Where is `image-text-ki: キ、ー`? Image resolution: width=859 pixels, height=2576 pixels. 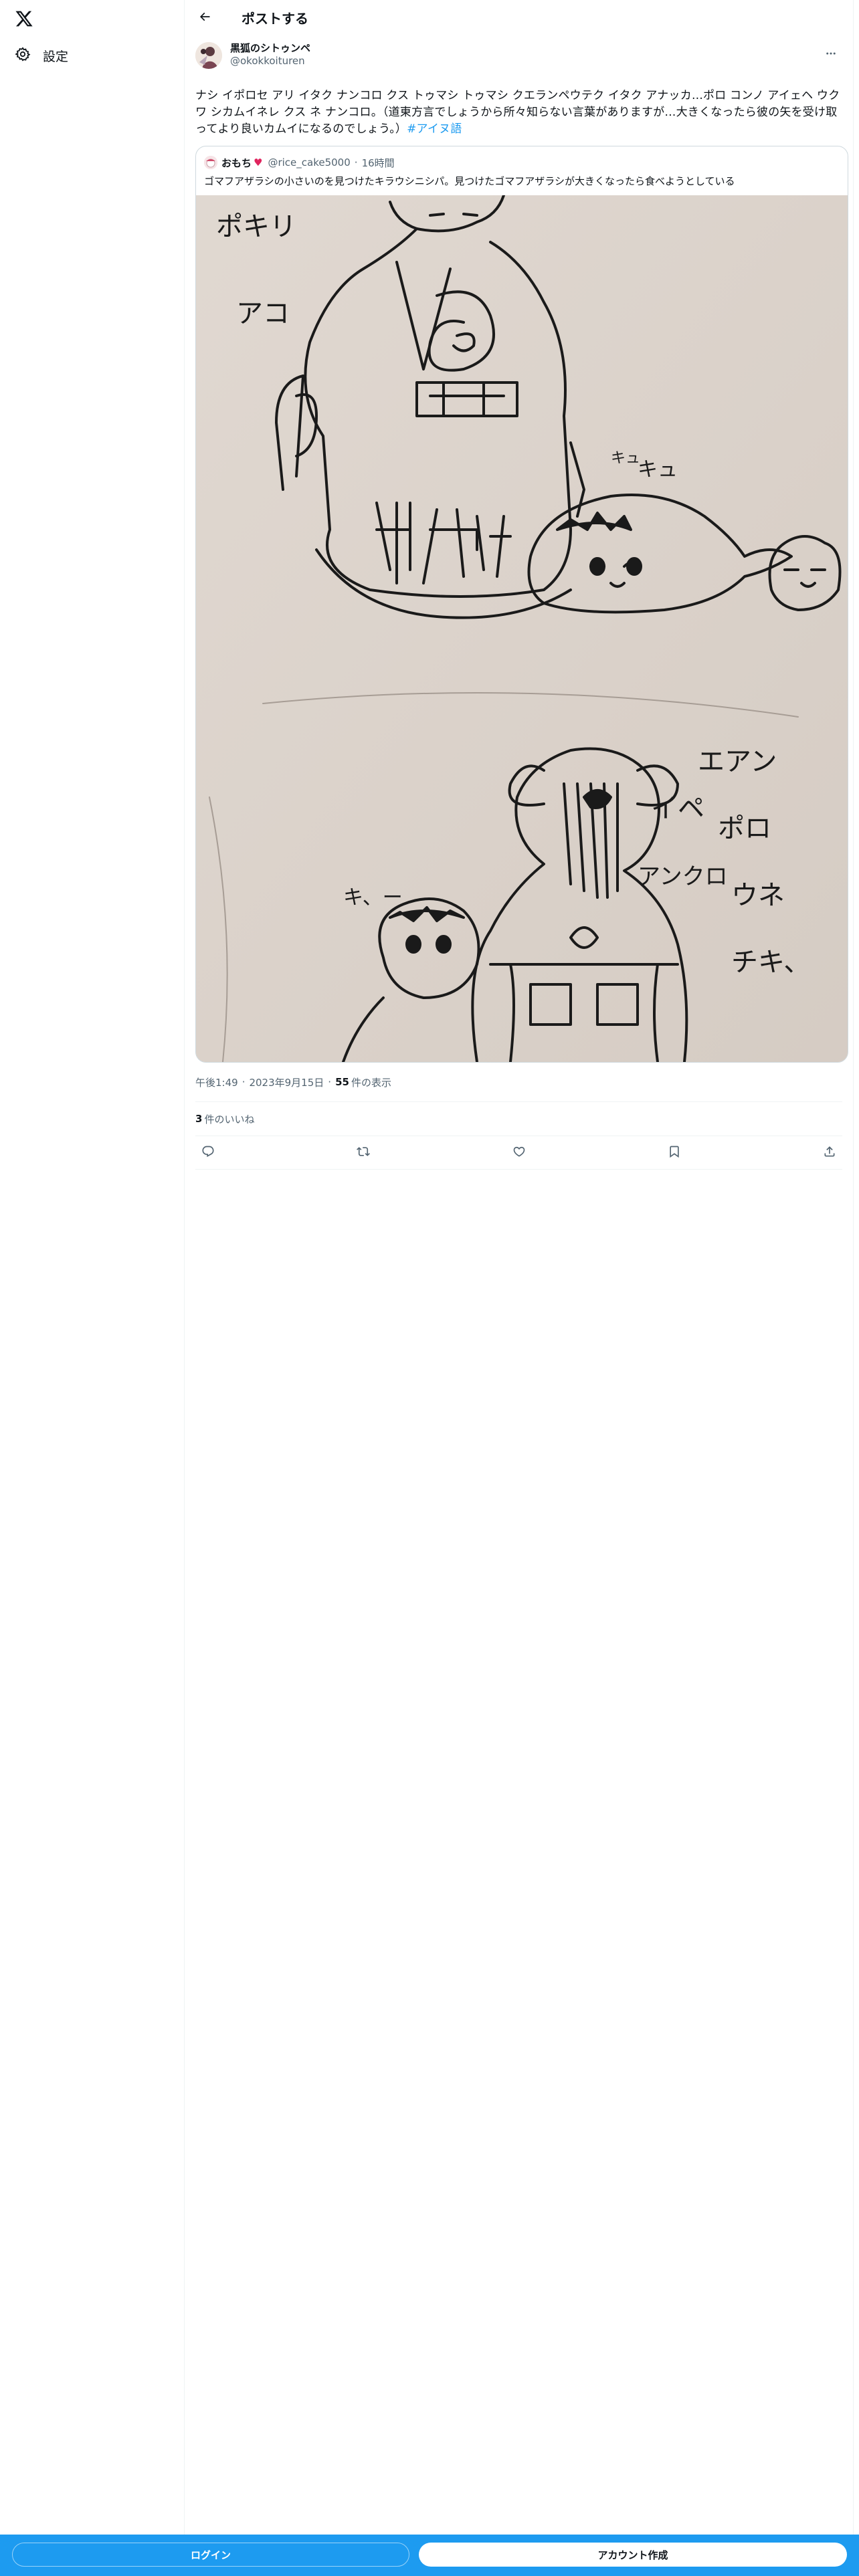
image-text-ki: キ、ー is located at coordinates (373, 898).